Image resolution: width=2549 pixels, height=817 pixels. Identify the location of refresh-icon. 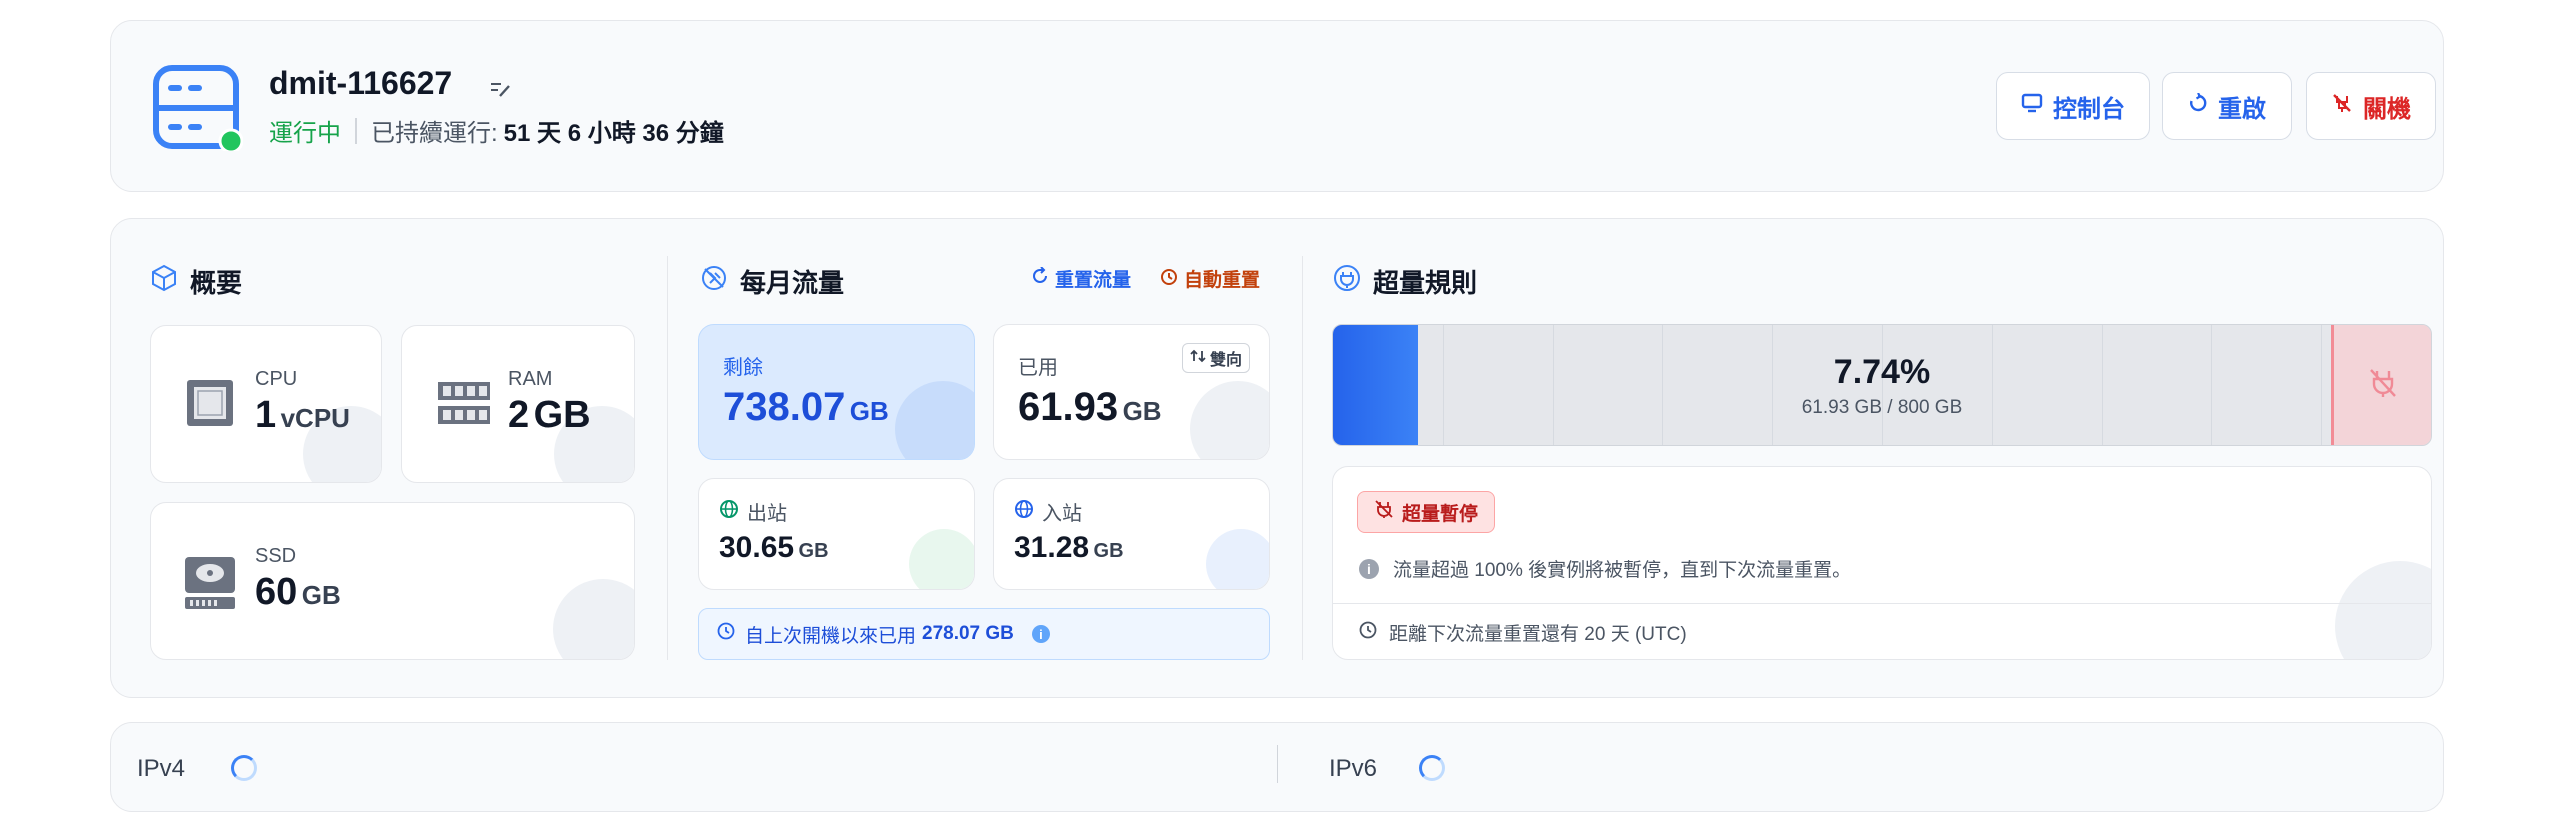
(1040, 278).